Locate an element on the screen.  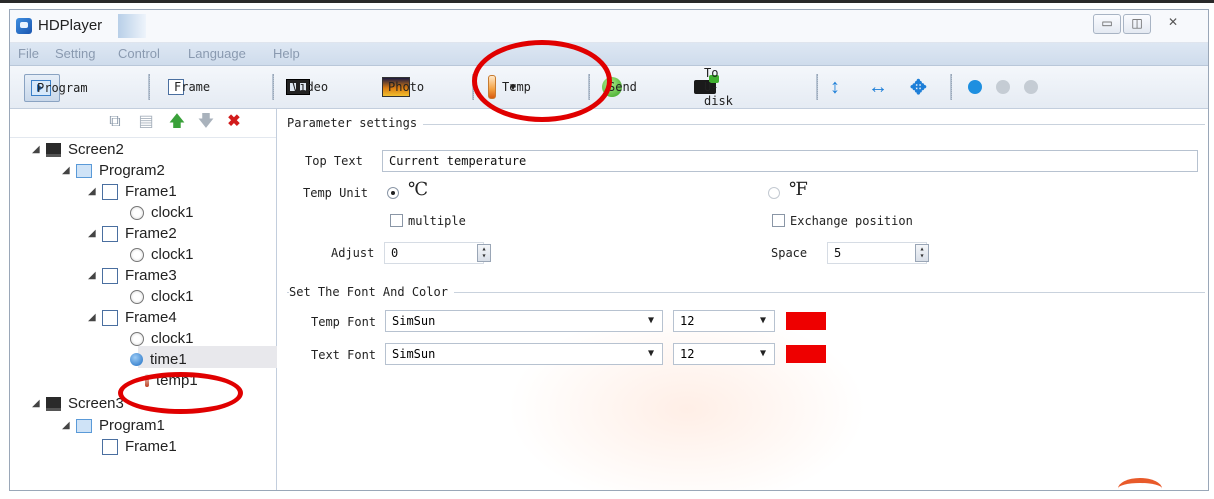
tree-item-frame3: ◢ Frame3 is located at coordinates (132, 275).